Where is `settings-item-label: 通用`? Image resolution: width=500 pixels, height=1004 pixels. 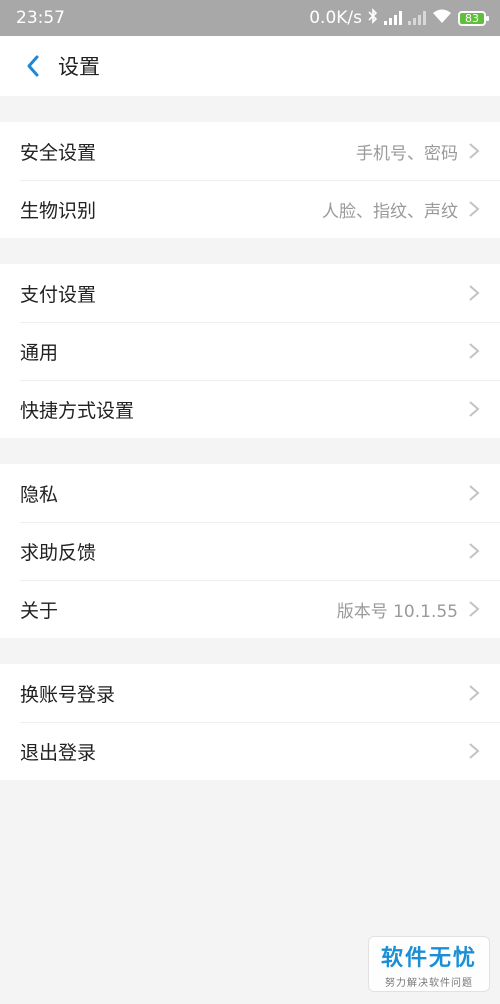
settings-item-label: 通用 is located at coordinates (39, 352).